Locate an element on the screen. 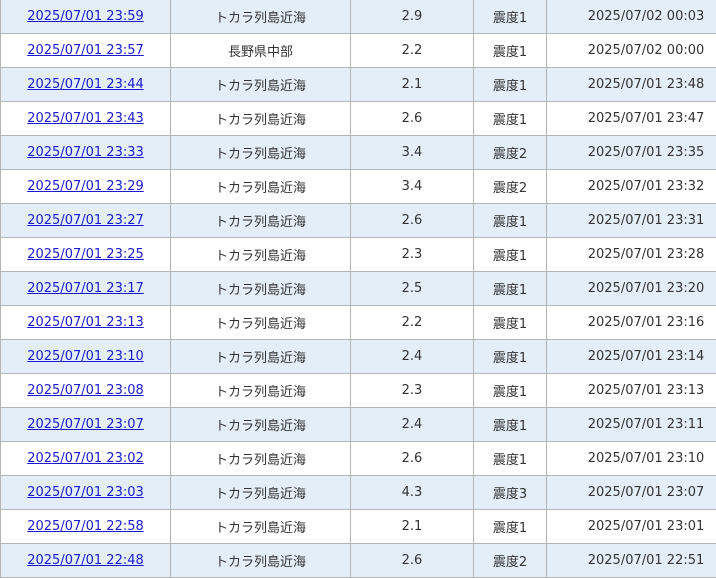  occurrence-time-link: 2025/07/01 23:33 is located at coordinates (85, 152).